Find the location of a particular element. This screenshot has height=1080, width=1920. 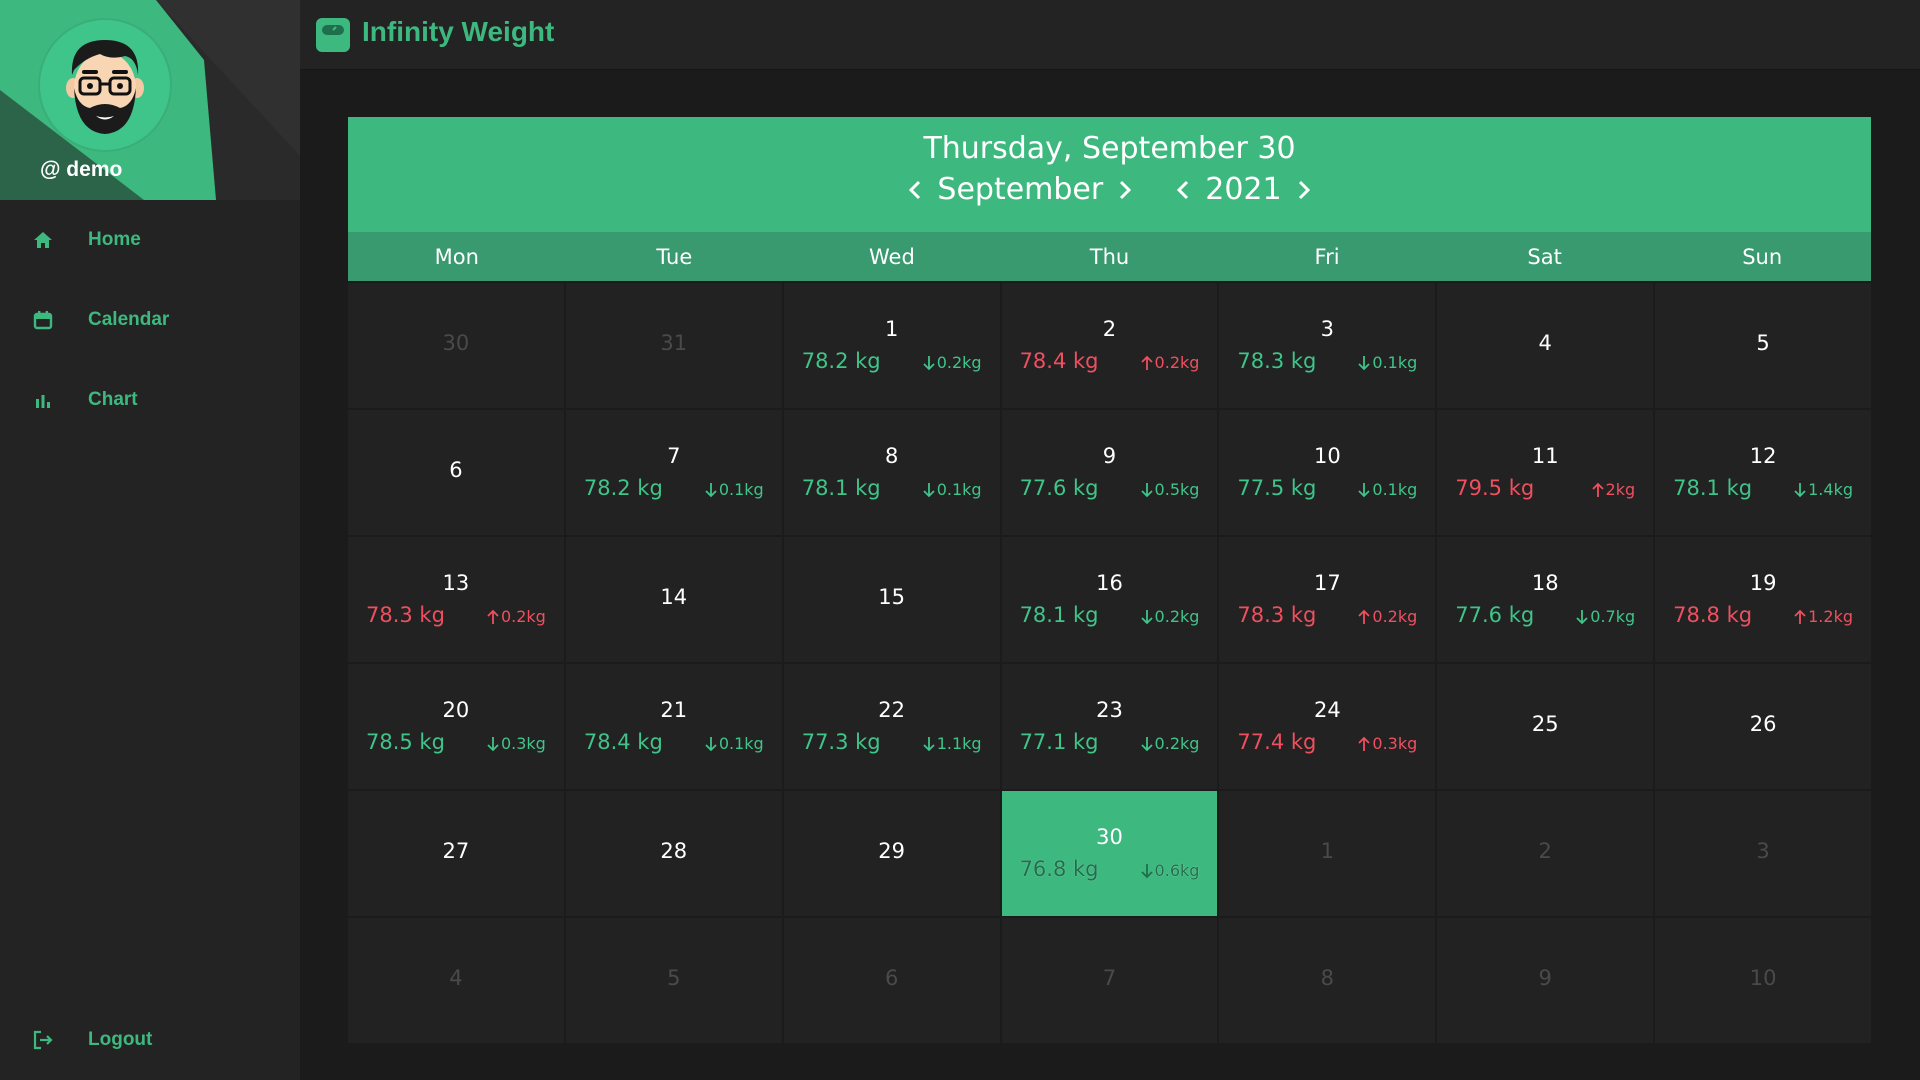

day-cell: 9 is located at coordinates (1545, 980).